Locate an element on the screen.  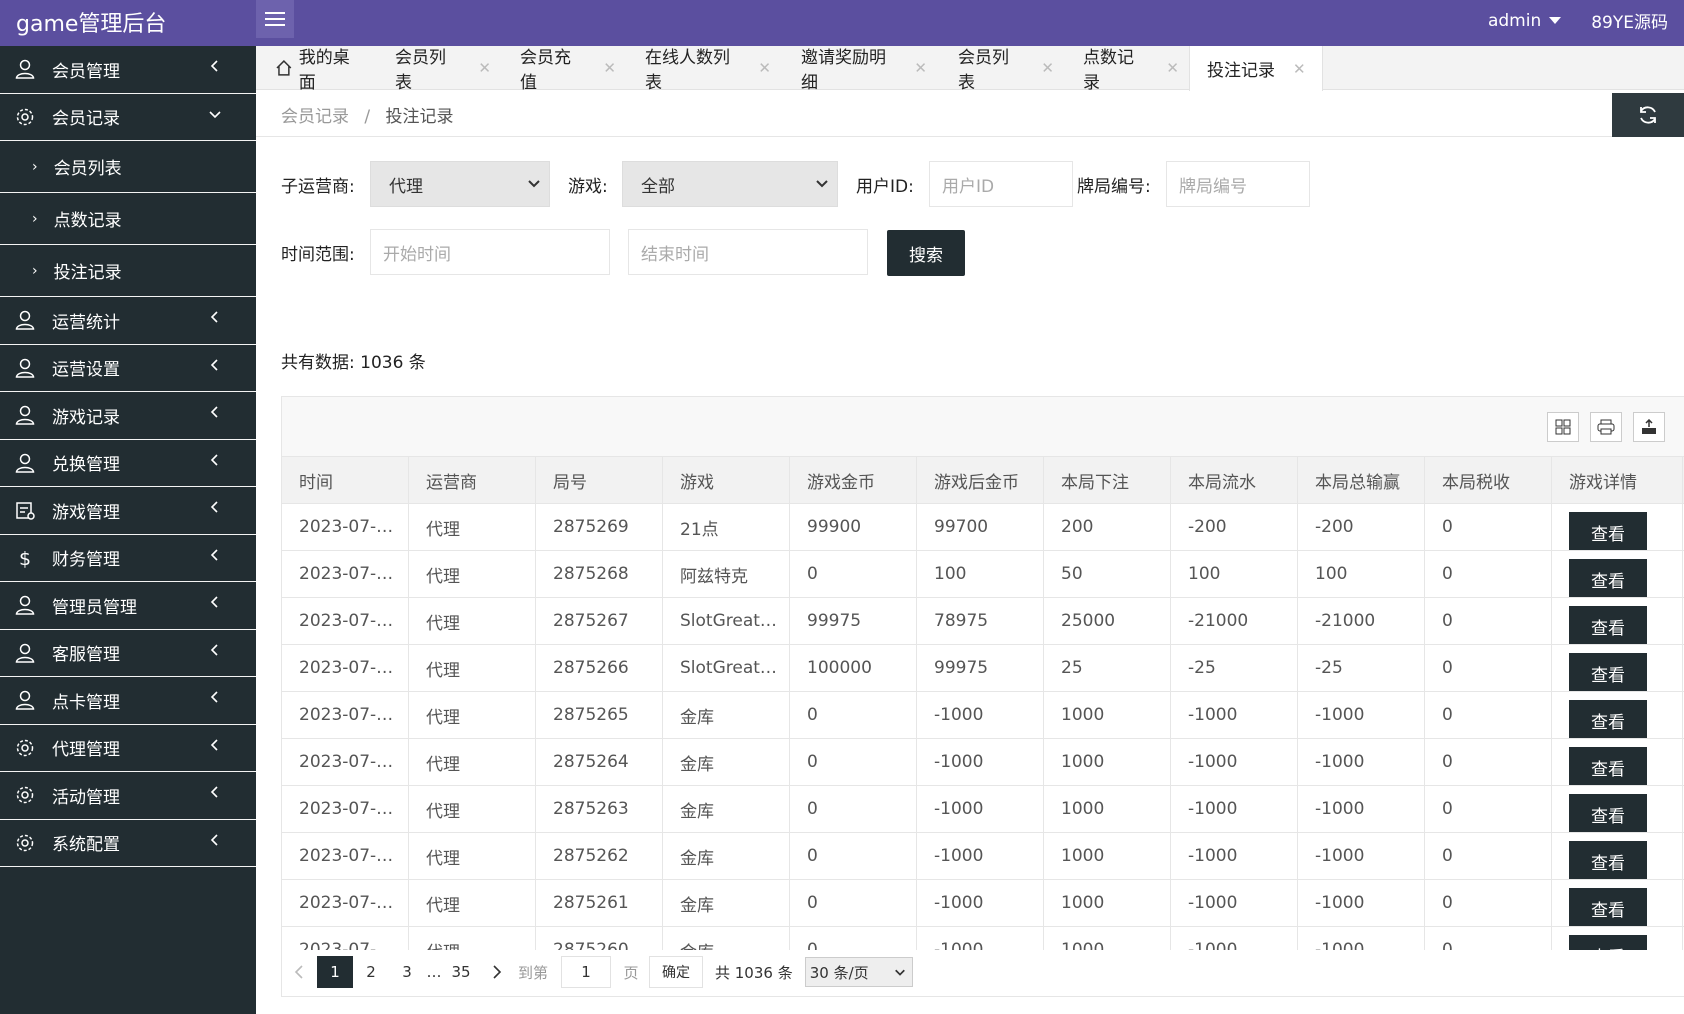
page-number: 3 is located at coordinates (407, 972).